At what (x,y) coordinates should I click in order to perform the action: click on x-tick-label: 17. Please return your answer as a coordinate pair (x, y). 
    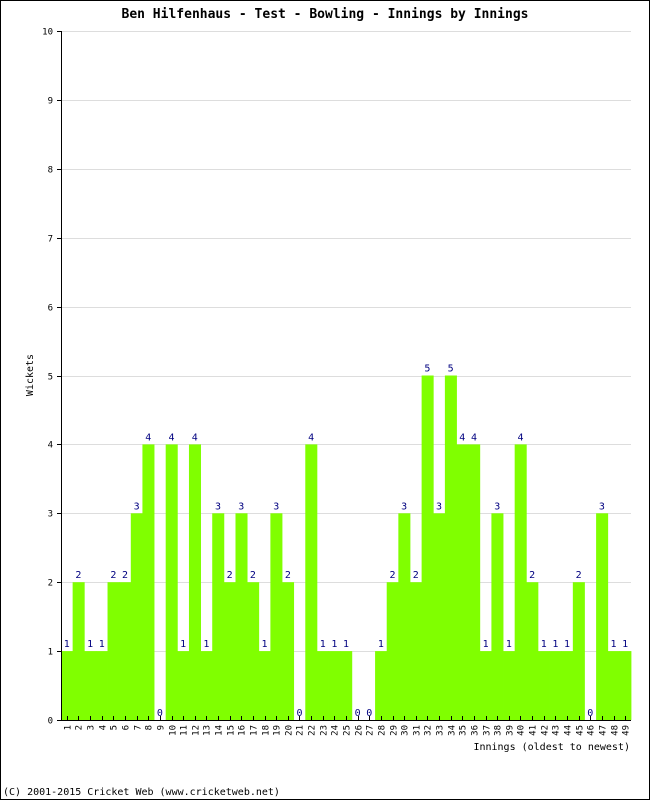
    Looking at the image, I should click on (255, 730).